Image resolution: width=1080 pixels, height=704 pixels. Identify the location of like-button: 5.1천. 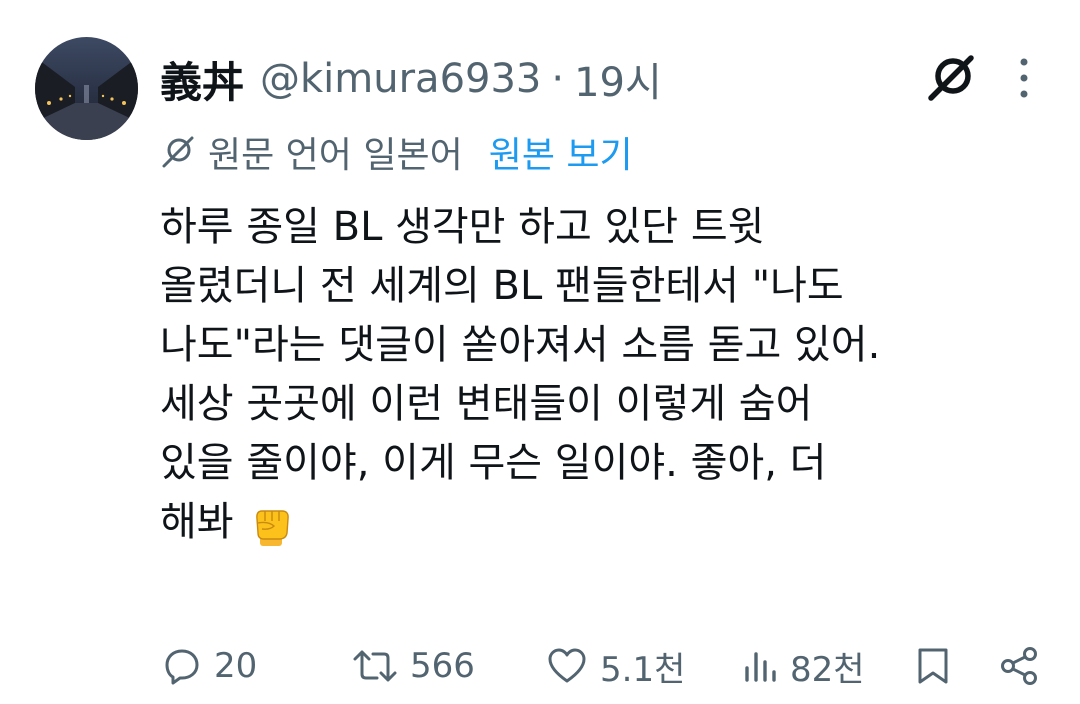
(615, 666).